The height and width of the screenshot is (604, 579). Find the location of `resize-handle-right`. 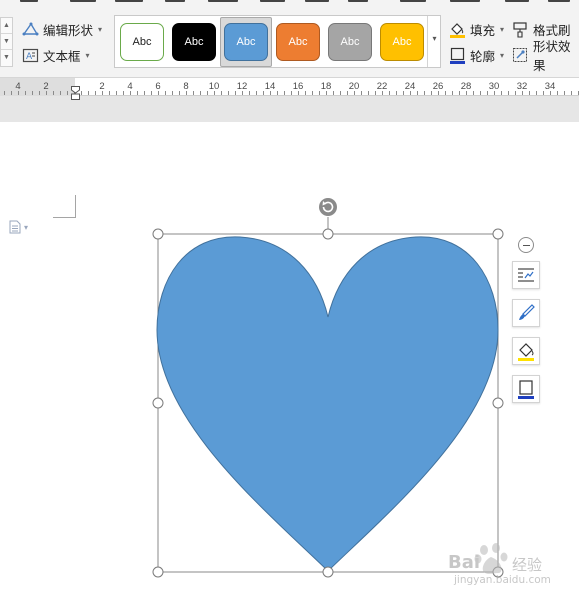

resize-handle-right is located at coordinates (498, 403).